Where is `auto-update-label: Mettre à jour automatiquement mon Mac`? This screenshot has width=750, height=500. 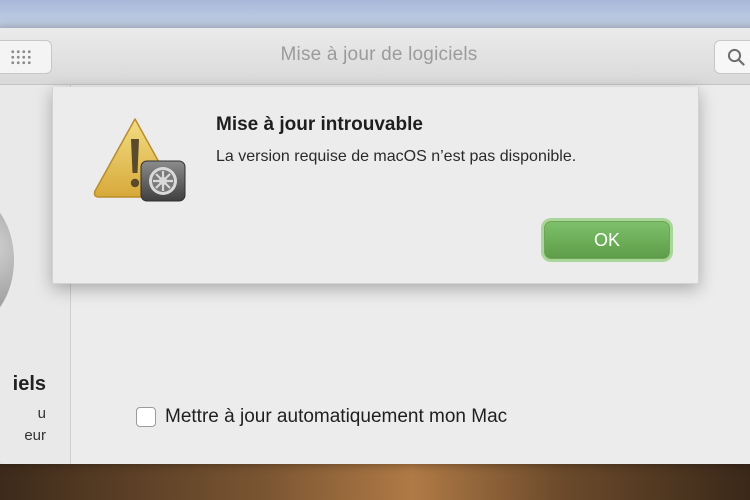 auto-update-label: Mettre à jour automatiquement mon Mac is located at coordinates (336, 417).